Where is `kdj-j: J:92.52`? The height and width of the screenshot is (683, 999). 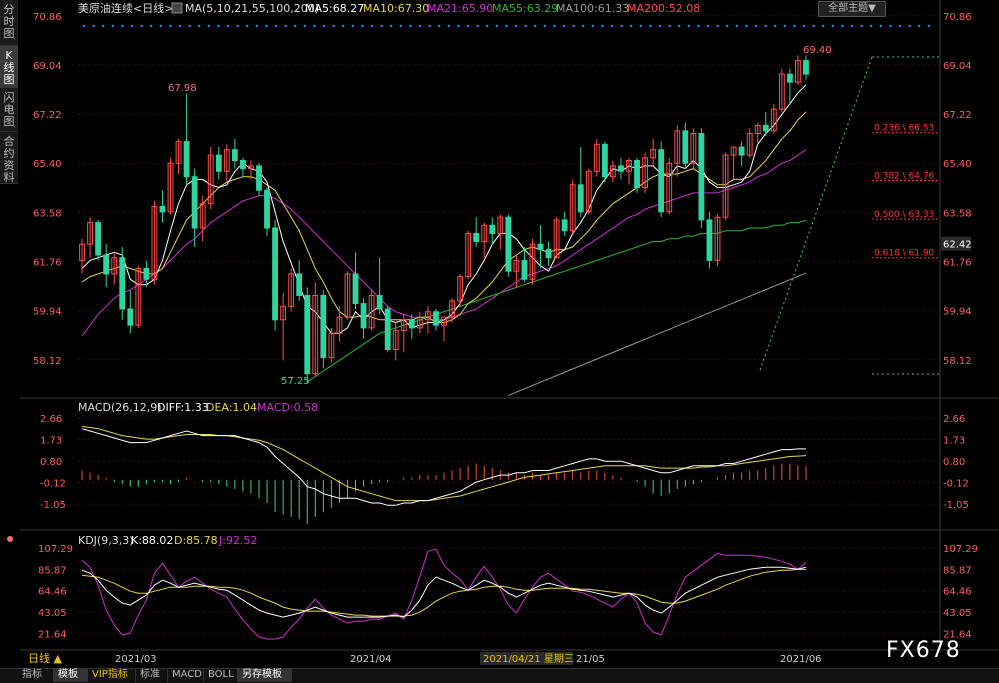 kdj-j: J:92.52 is located at coordinates (237, 540).